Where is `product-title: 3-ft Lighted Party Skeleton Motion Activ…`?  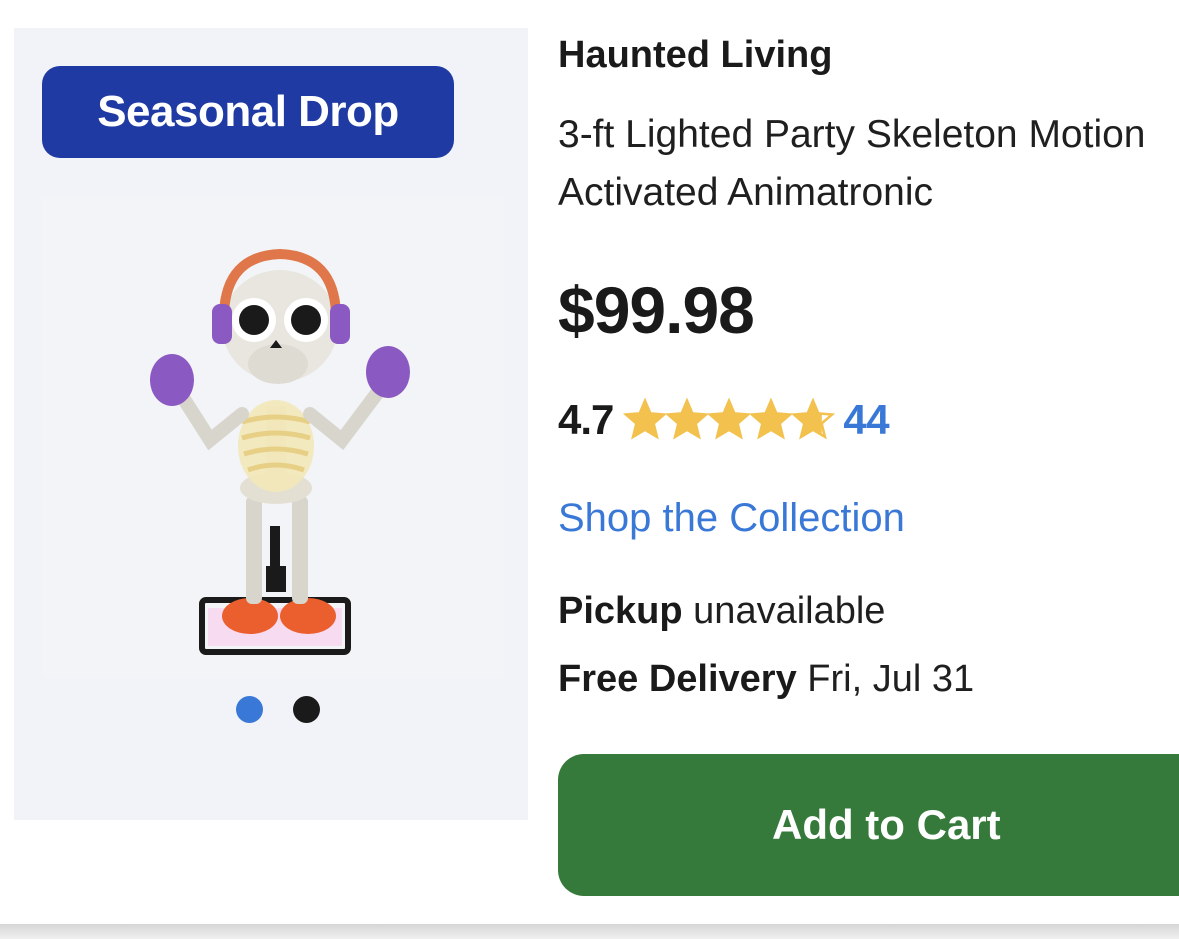
product-title: 3-ft Lighted Party Skeleton Motion Activ… is located at coordinates (868, 164).